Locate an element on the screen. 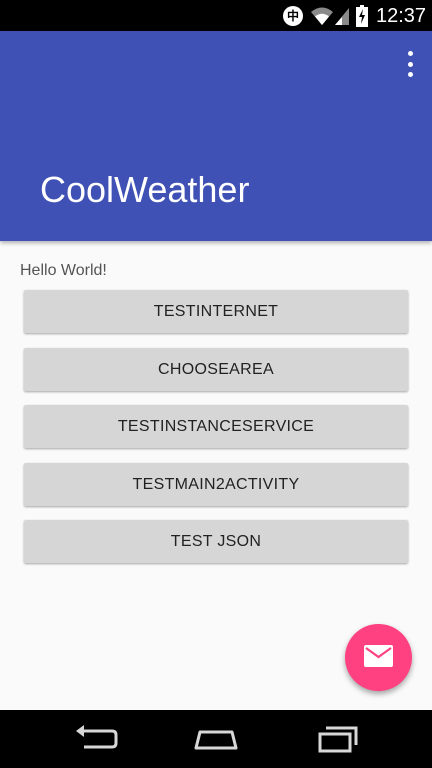 This screenshot has height=768, width=432. test-json-button: TEST JSON is located at coordinates (216, 541).